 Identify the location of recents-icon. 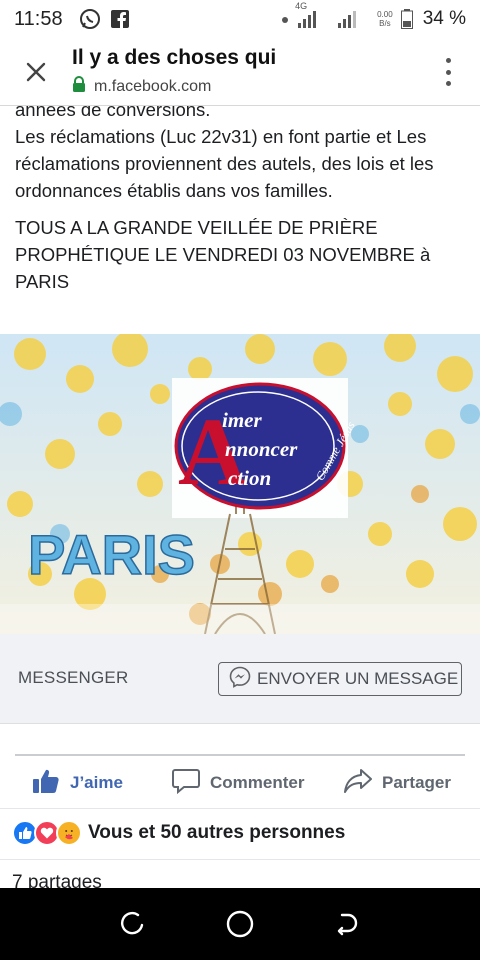
(133, 924).